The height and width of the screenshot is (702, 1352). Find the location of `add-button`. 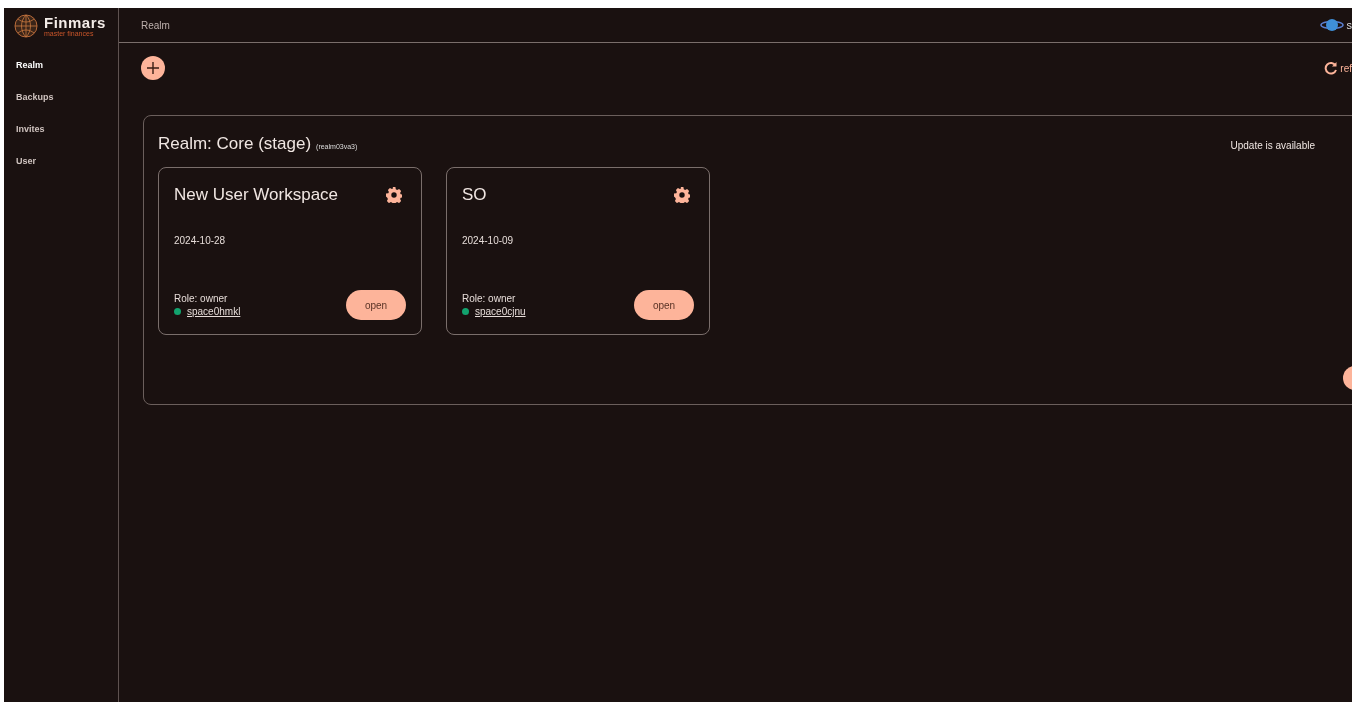

add-button is located at coordinates (153, 68).